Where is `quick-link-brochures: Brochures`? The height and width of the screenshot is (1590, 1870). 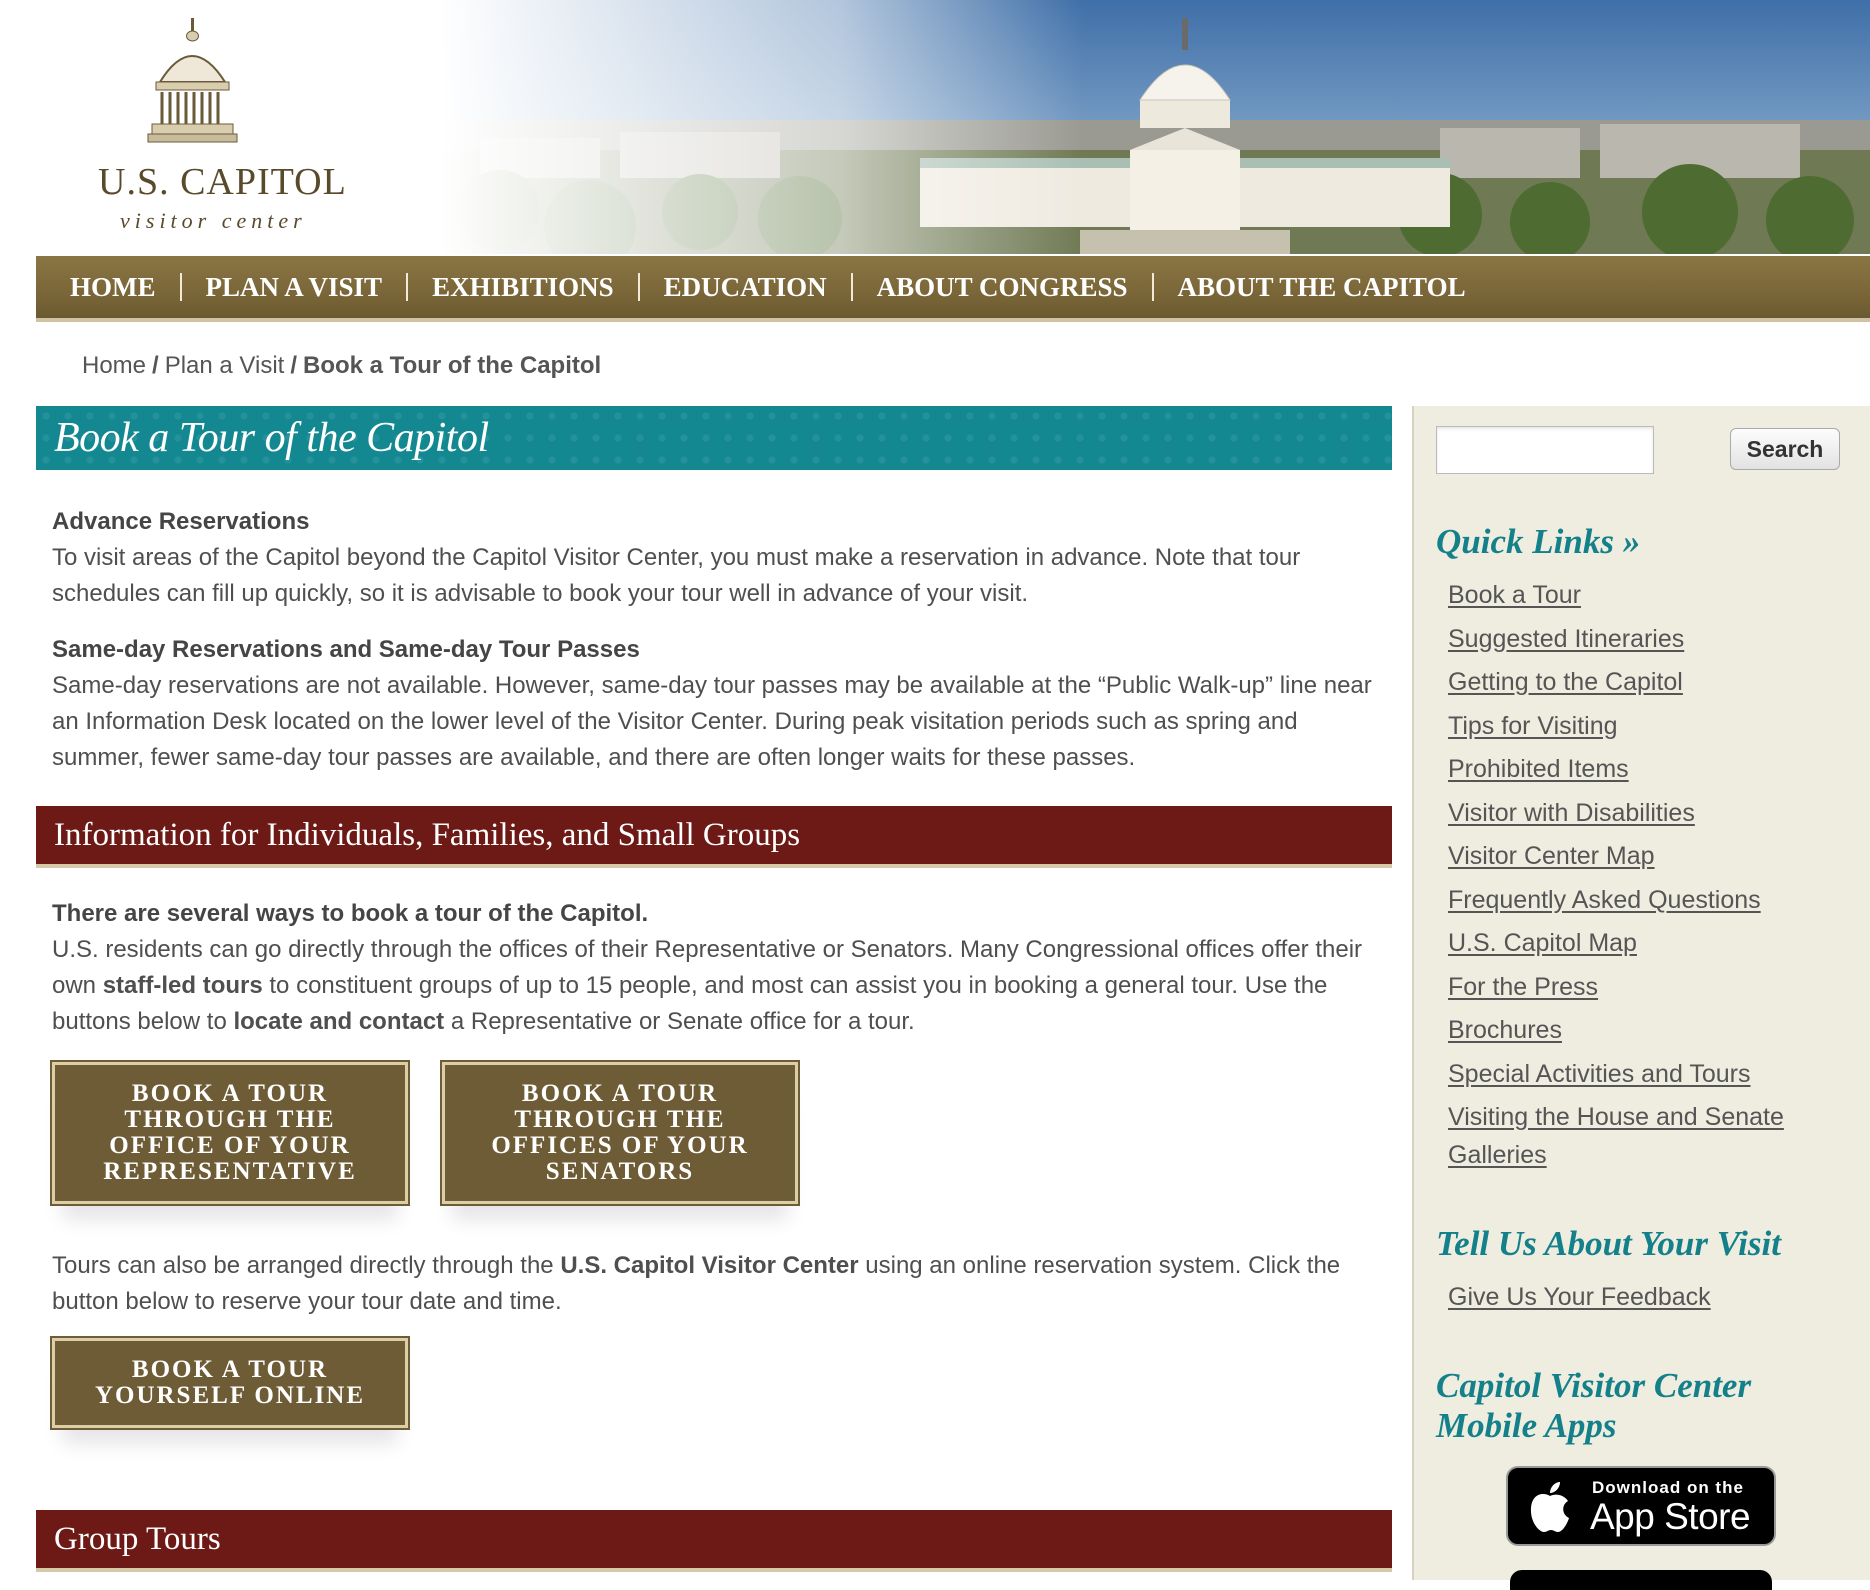
quick-link-brochures: Brochures is located at coordinates (1648, 1030).